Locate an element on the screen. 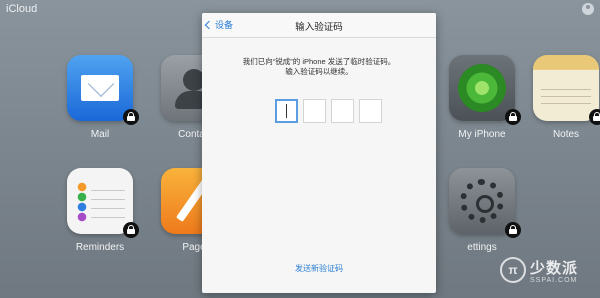  app-notes: Notes is located at coordinates (565, 97).